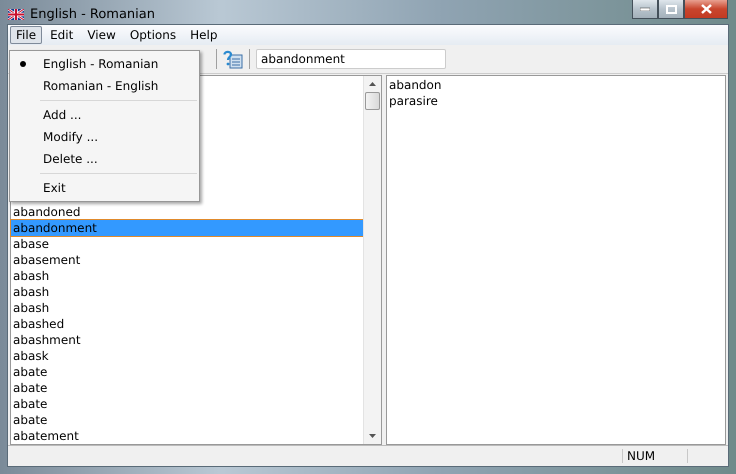  I want to click on search-field: abandonment, so click(351, 59).